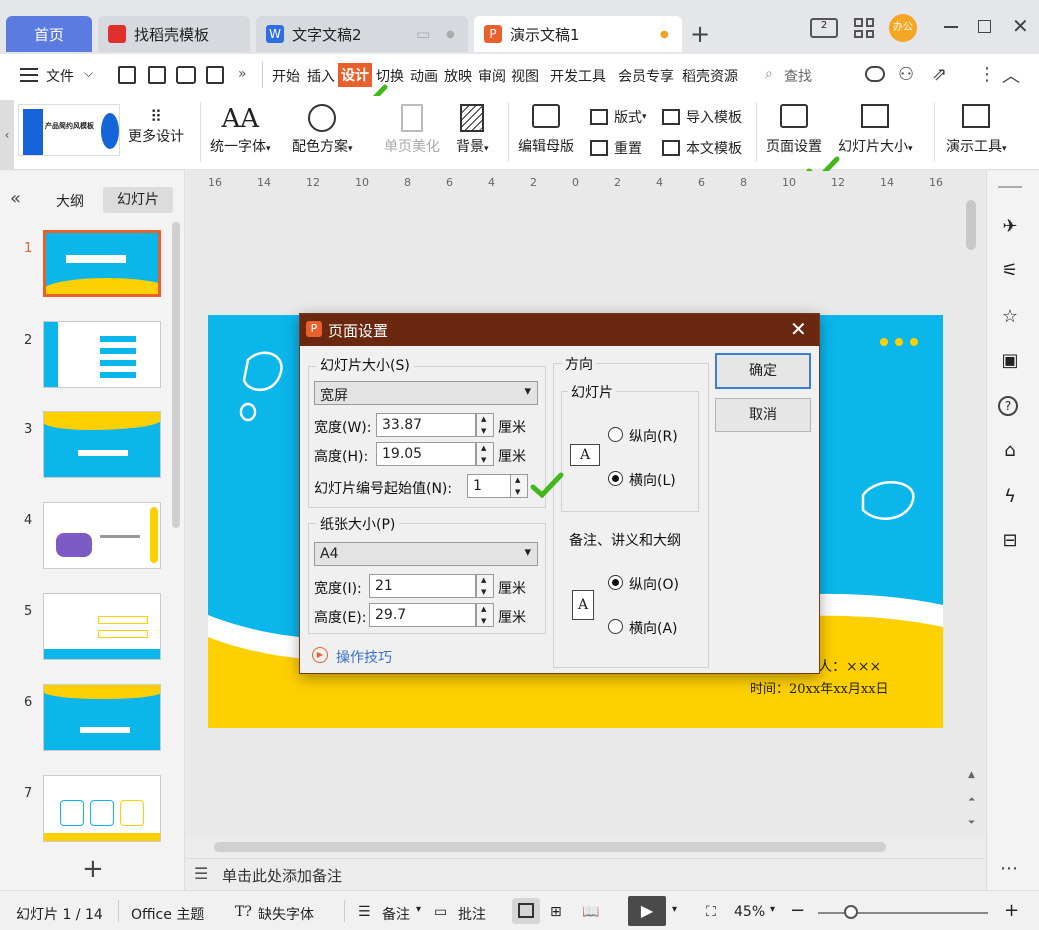 The image size is (1039, 930). Describe the element at coordinates (550, 847) in the screenshot. I see `horizontal-scrollbar` at that location.